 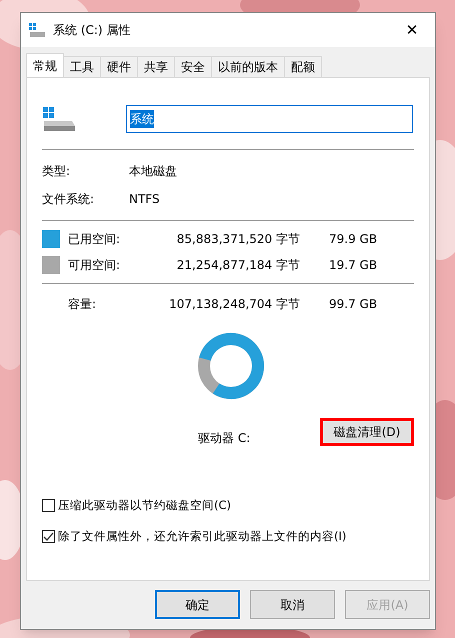 What do you see at coordinates (156, 66) in the screenshot?
I see `tab: 共享` at bounding box center [156, 66].